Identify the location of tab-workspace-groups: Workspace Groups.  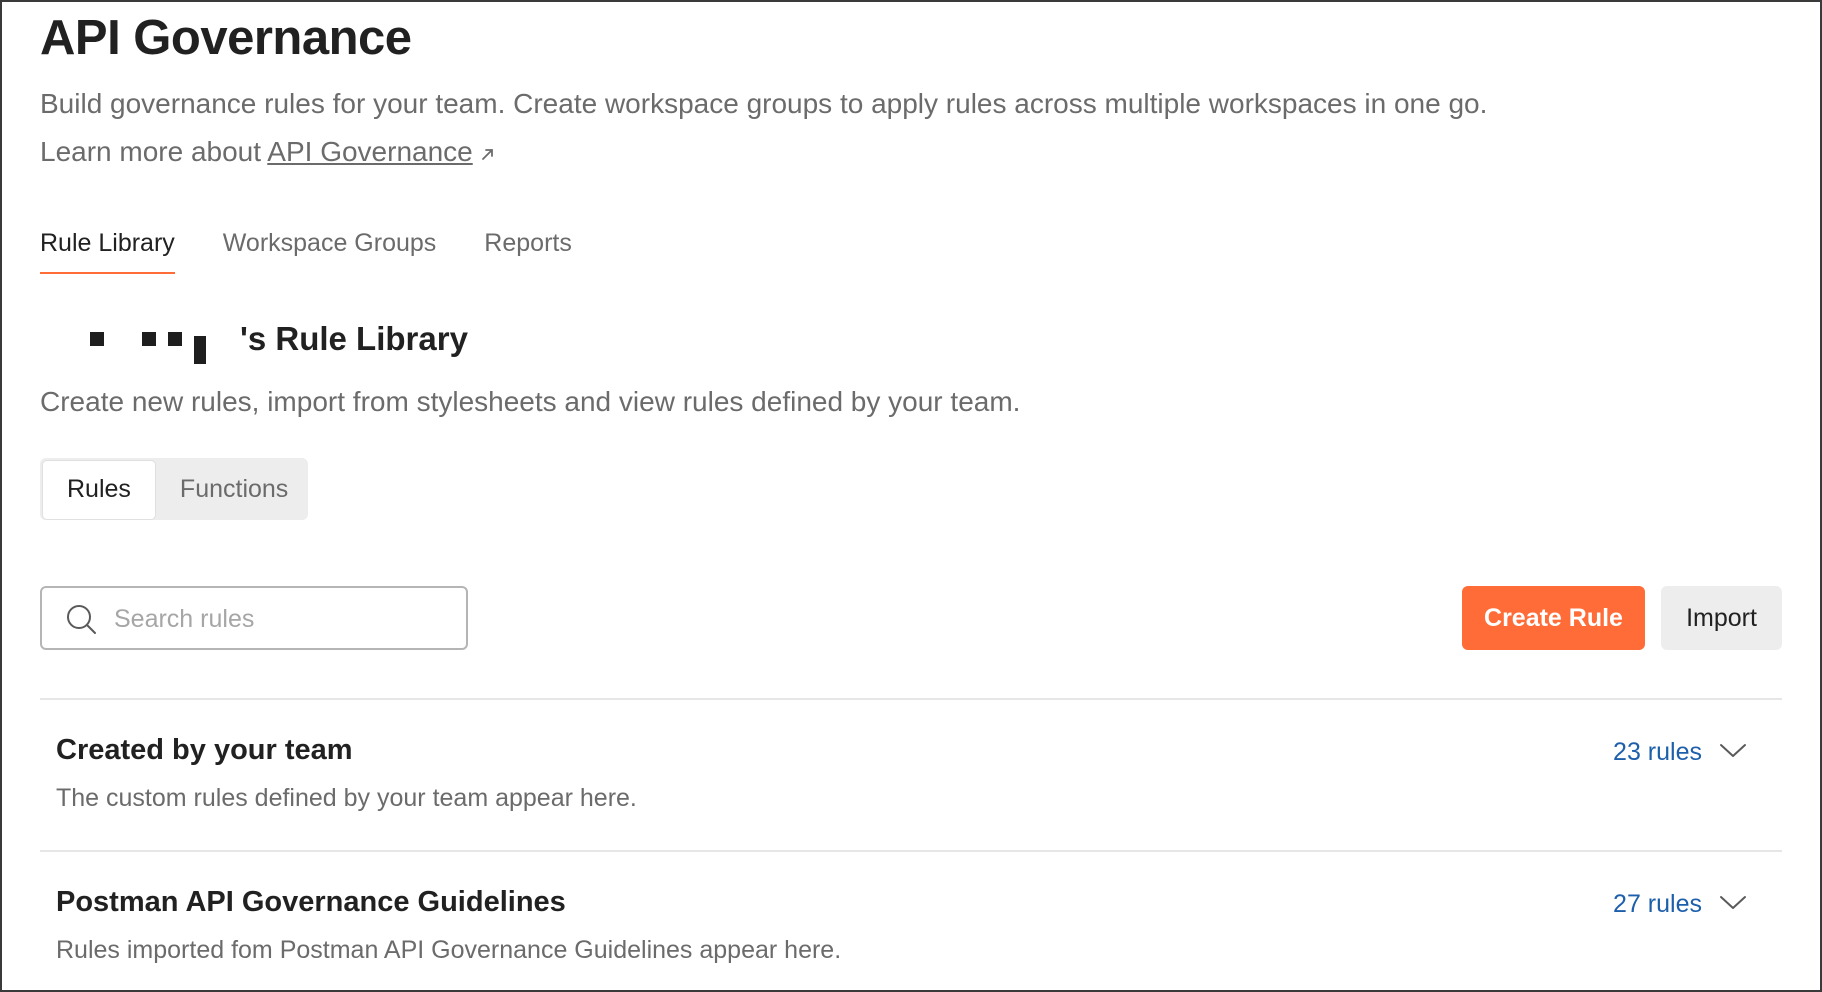
(330, 250).